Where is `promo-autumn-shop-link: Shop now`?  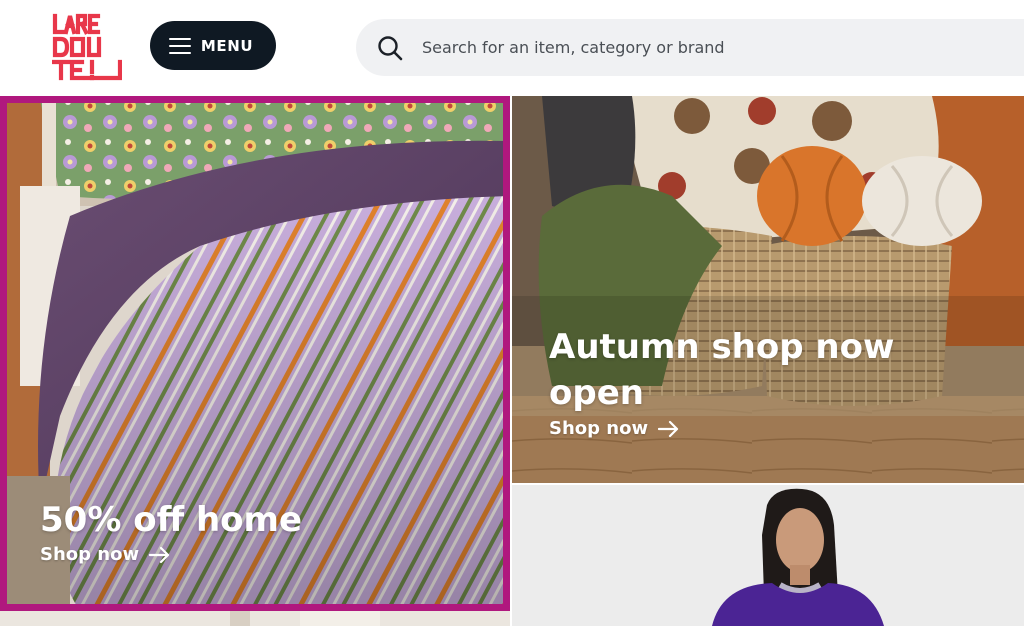
promo-autumn-shop-link: Shop now is located at coordinates (614, 428).